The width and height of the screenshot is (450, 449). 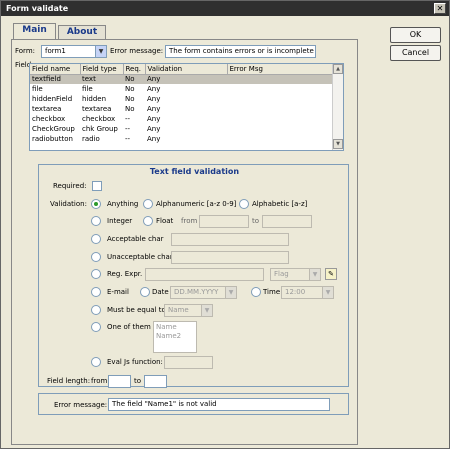 What do you see at coordinates (415, 53) in the screenshot?
I see `cancel-button: Cancel` at bounding box center [415, 53].